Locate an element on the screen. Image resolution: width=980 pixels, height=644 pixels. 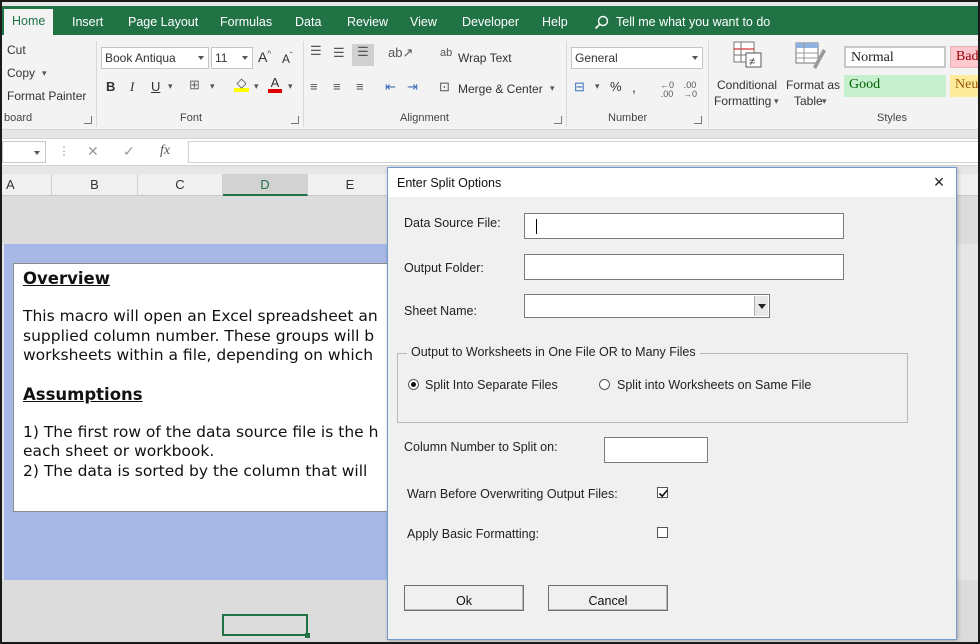
tab-page-layout: Page Layout is located at coordinates (163, 22).